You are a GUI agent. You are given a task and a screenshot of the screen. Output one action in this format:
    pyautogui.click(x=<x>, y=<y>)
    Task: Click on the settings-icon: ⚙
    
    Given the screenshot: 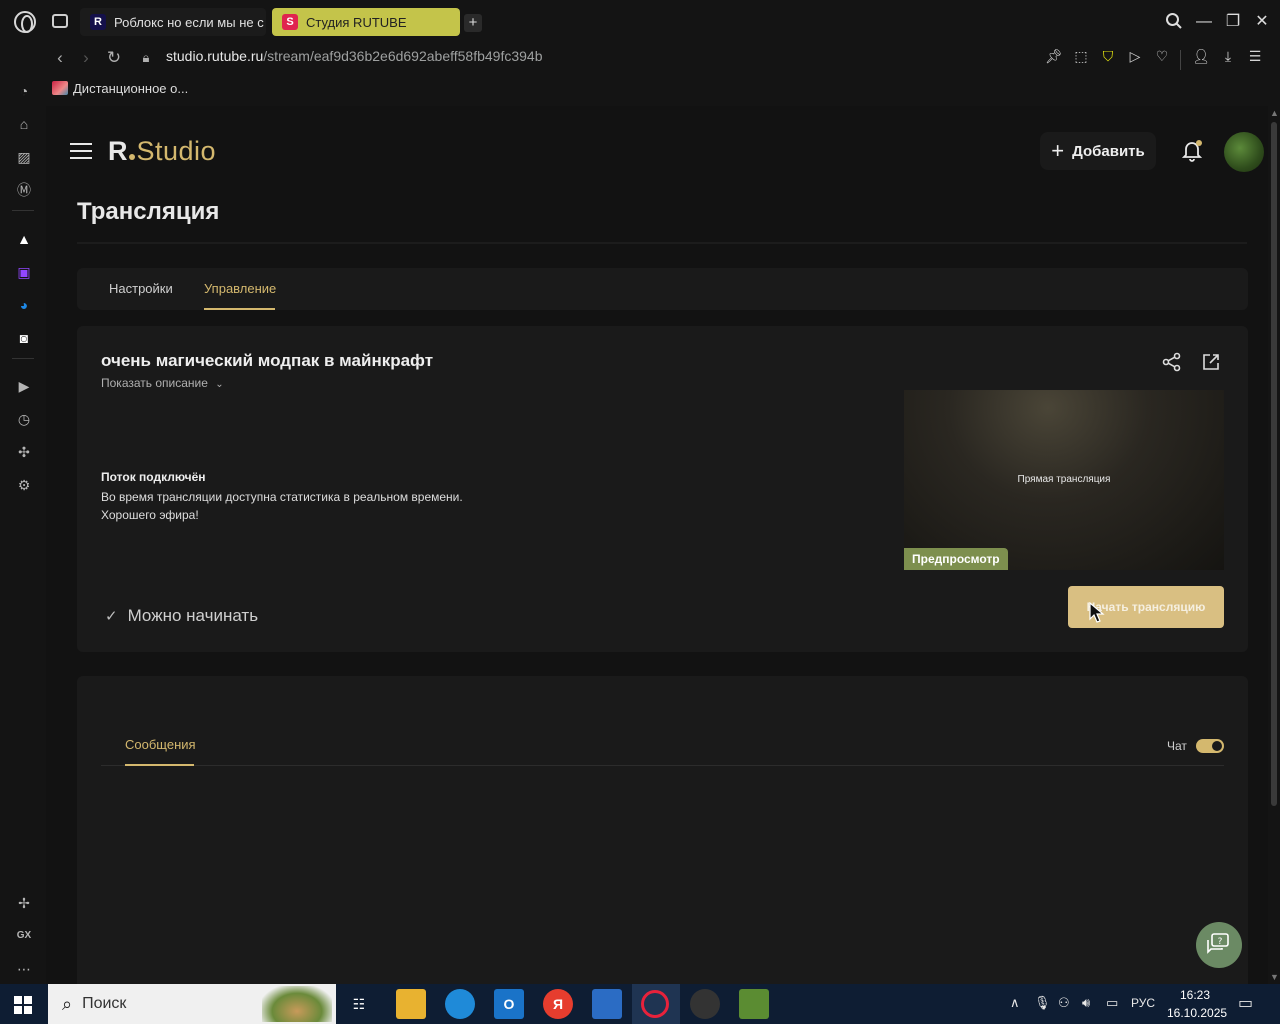 What is the action you would take?
    pyautogui.click(x=24, y=485)
    